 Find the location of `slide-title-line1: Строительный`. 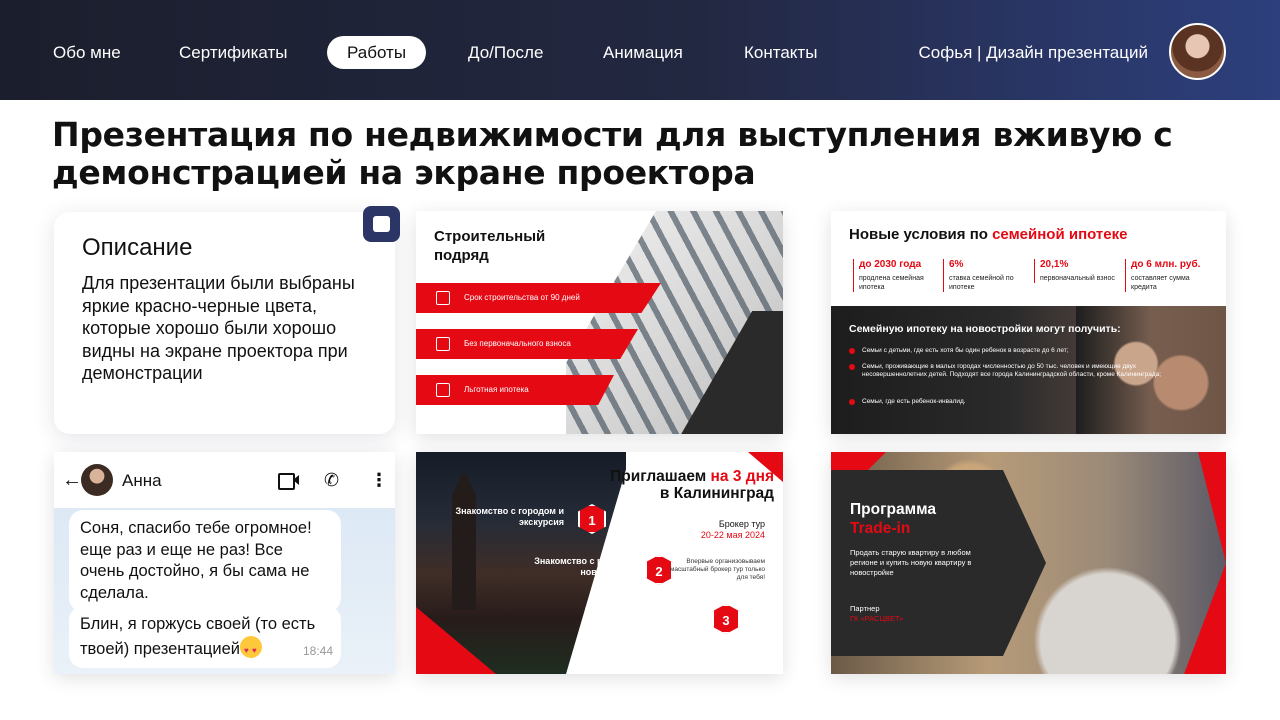

slide-title-line1: Строительный is located at coordinates (490, 236).